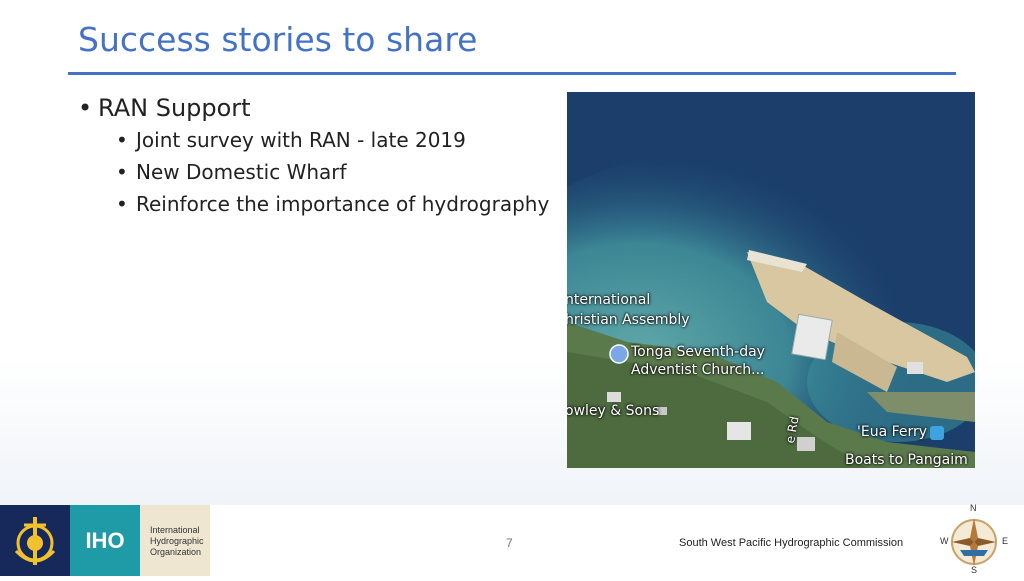 Image resolution: width=1024 pixels, height=581 pixels. I want to click on iho-abbreviation: IHO, so click(105, 540).